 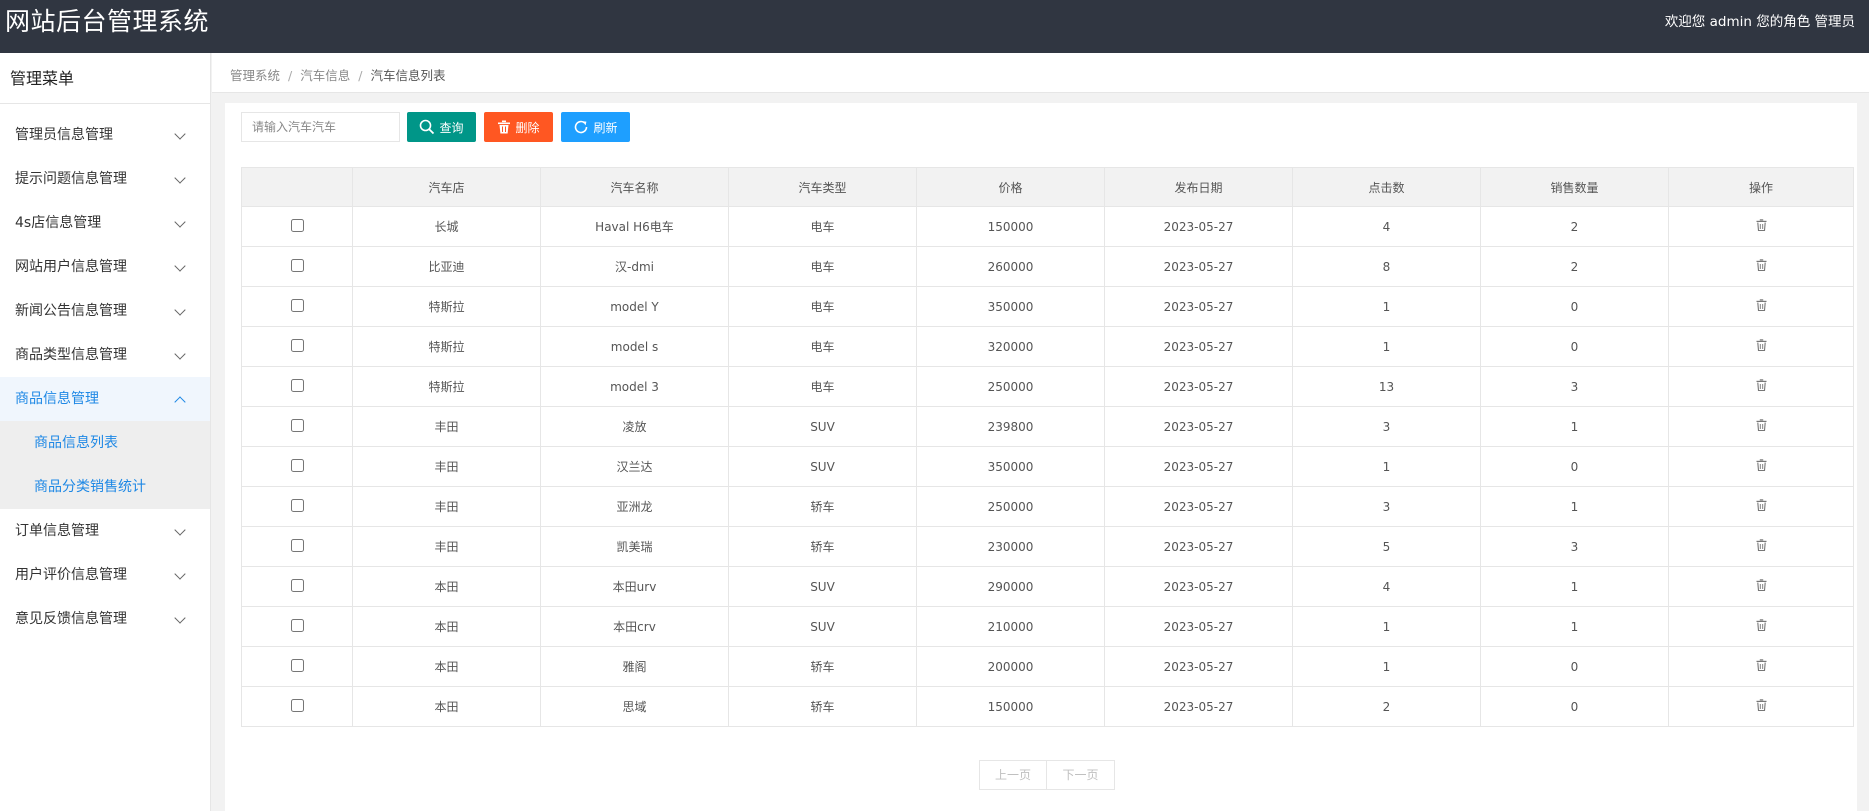 What do you see at coordinates (518, 127) in the screenshot?
I see `delete-button: 删除` at bounding box center [518, 127].